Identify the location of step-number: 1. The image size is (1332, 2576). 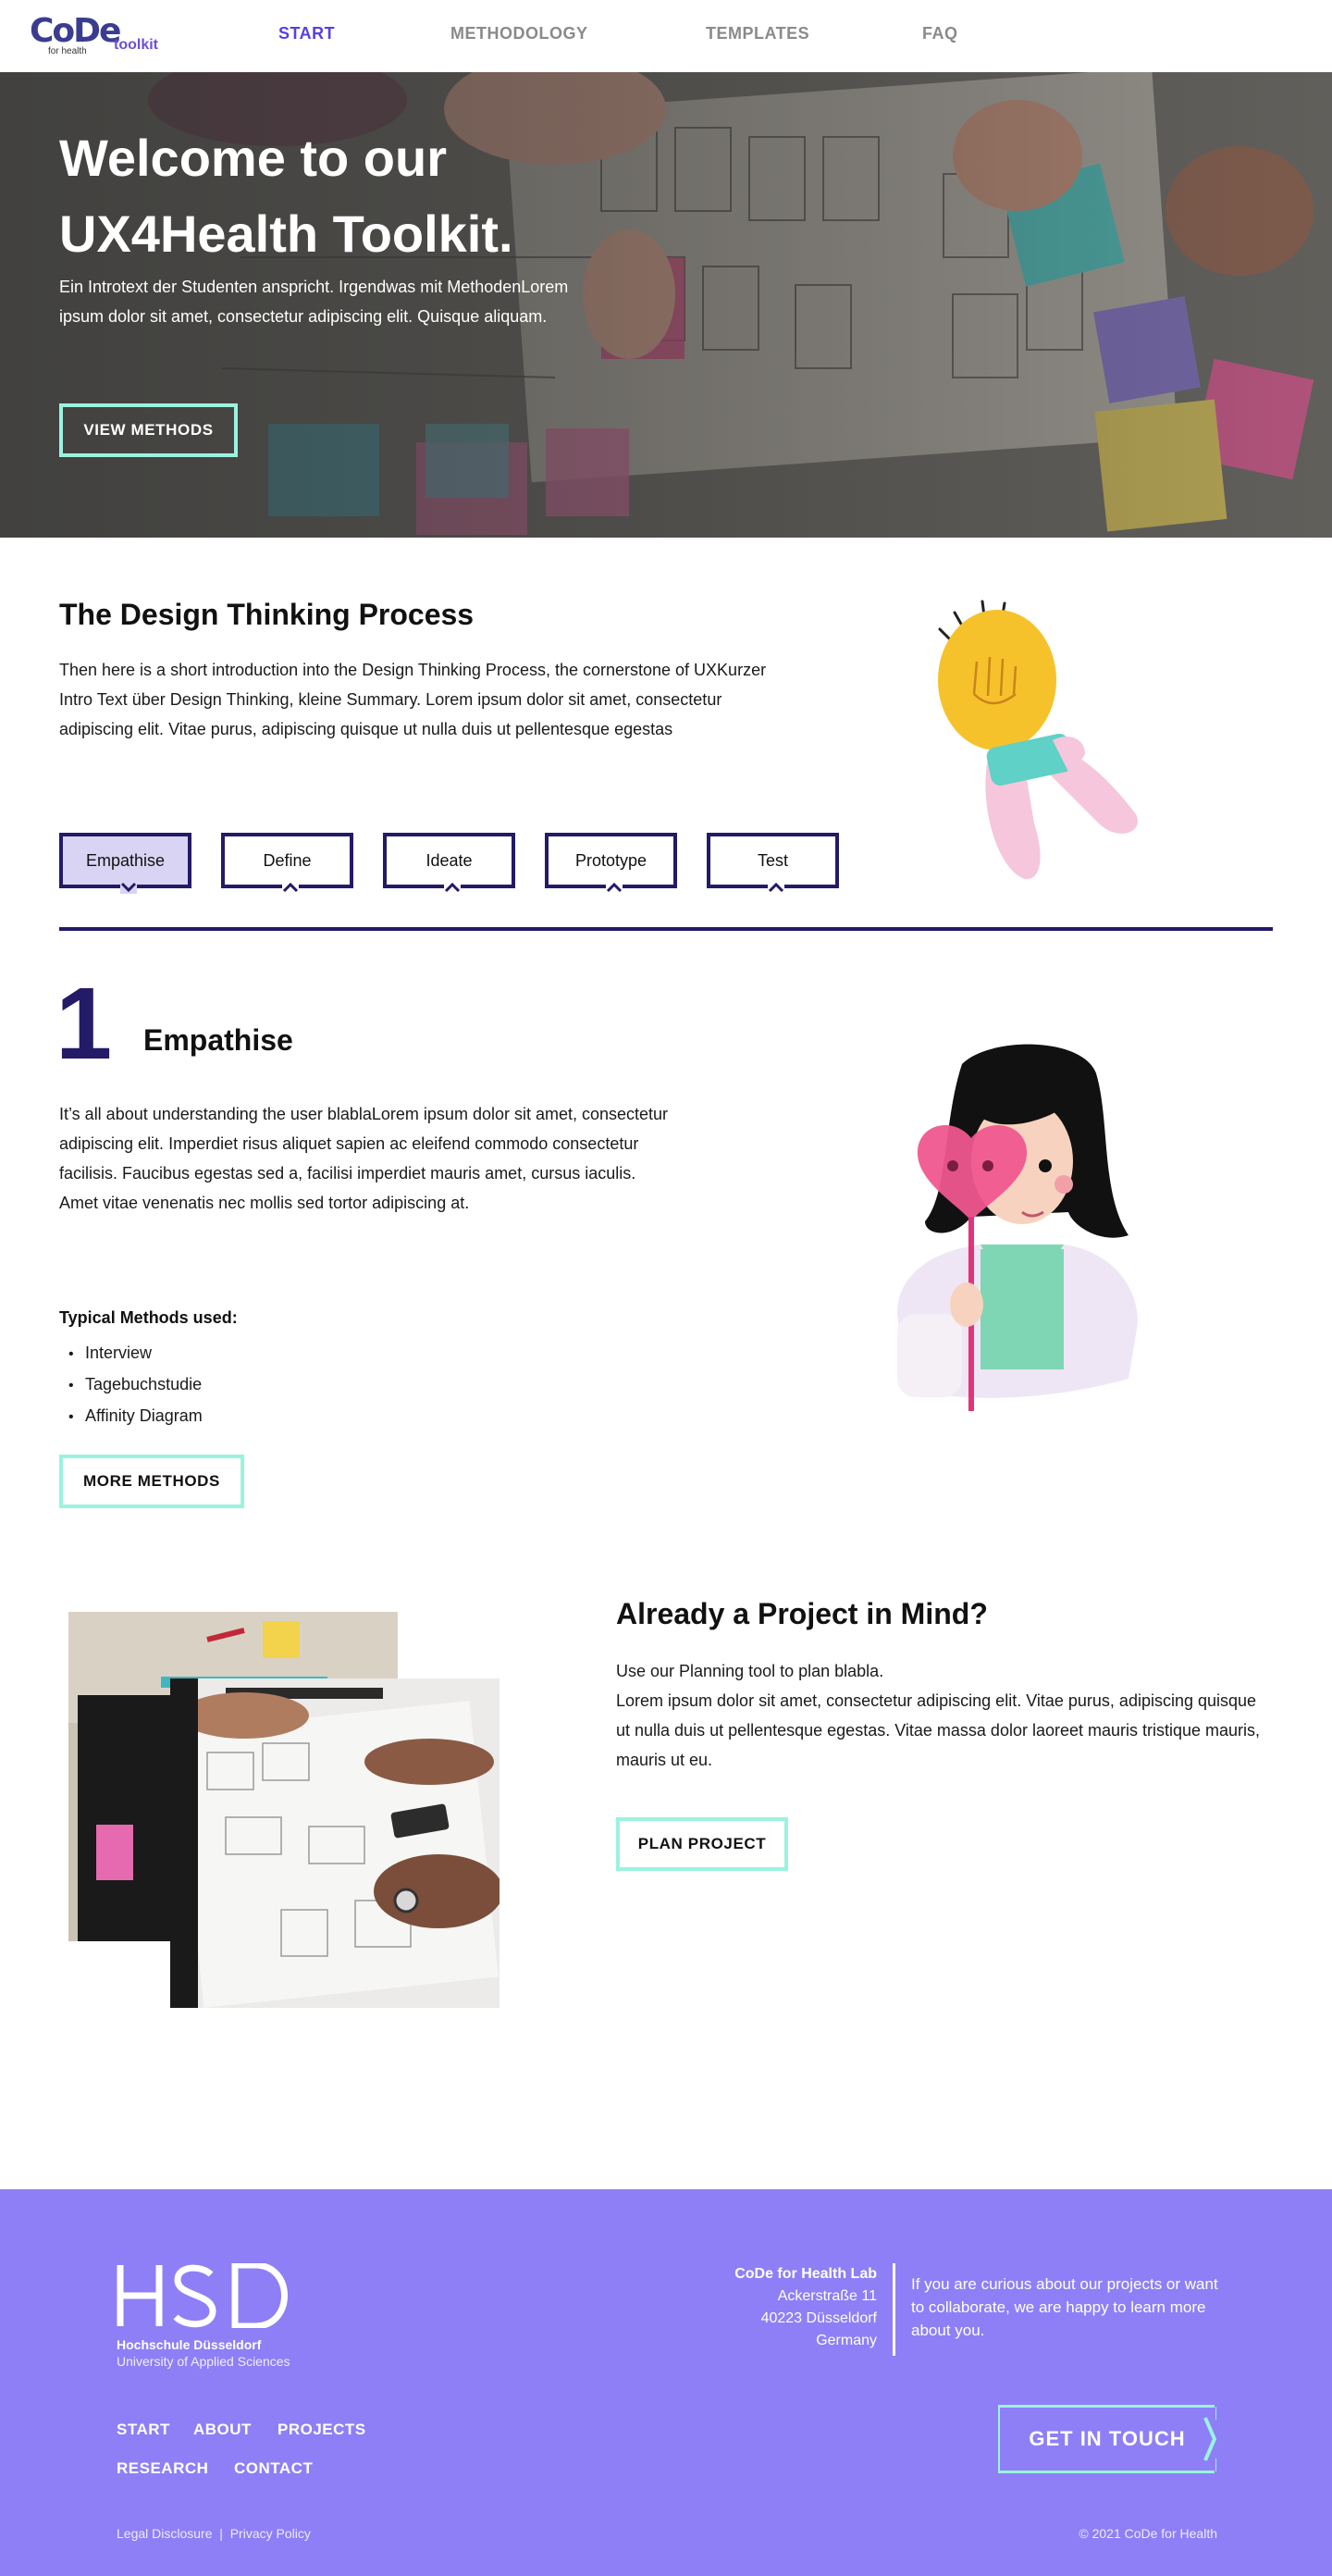
(84, 1024).